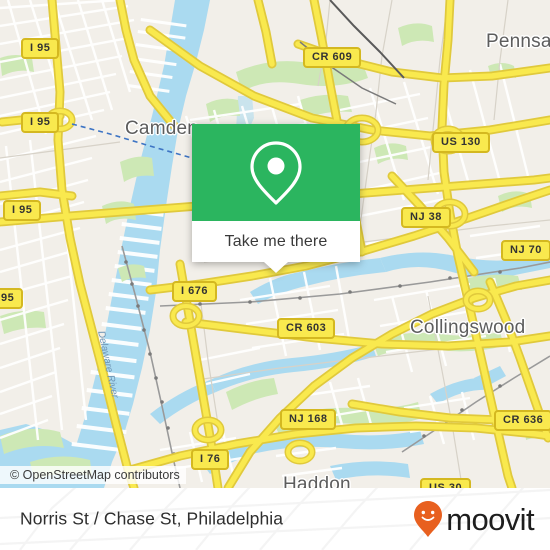  I want to click on road-shield-i95-mid: I 95, so click(40, 122).